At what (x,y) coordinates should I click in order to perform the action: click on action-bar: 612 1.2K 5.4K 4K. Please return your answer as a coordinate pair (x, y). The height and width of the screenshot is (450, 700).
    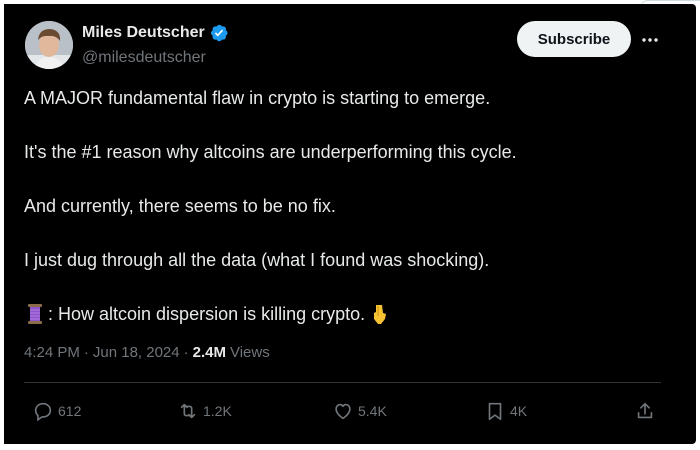
    Looking at the image, I should click on (344, 411).